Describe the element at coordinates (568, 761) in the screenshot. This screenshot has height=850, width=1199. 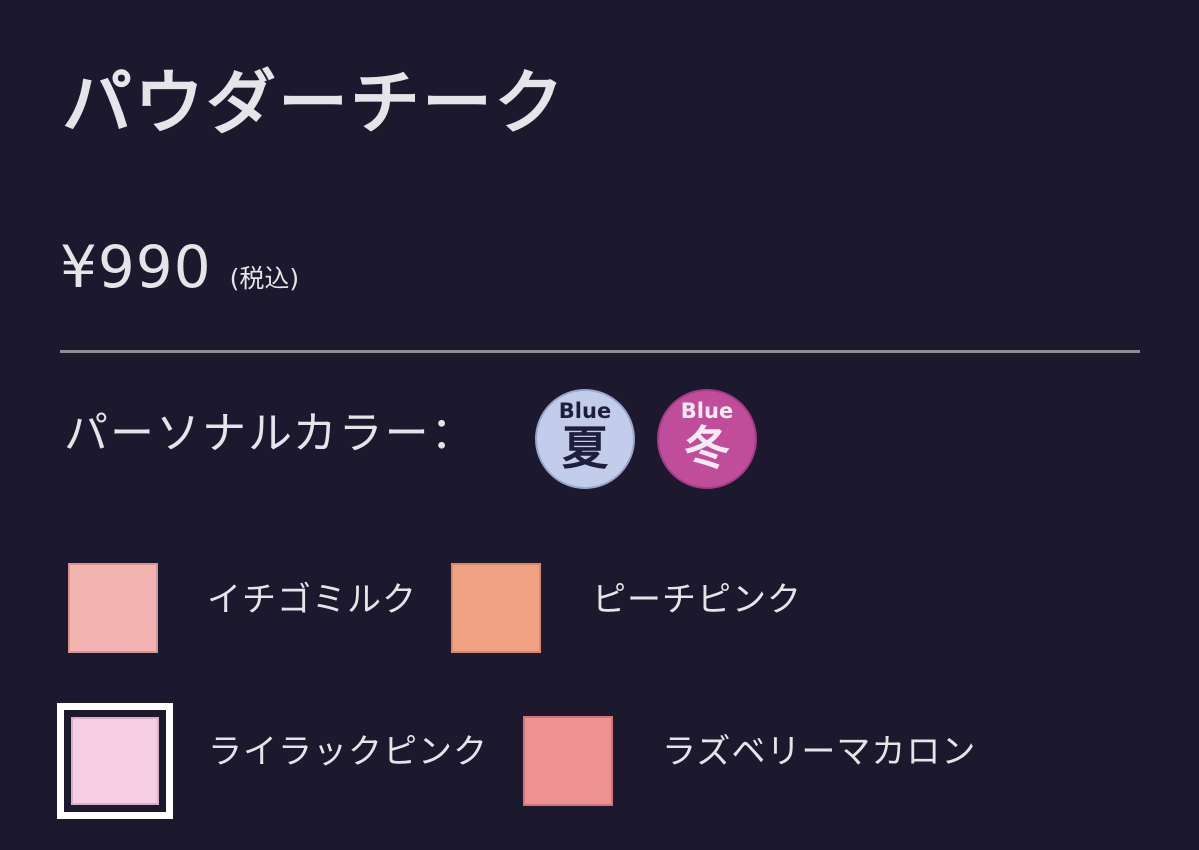
I see `color-swatch-raspberry-macaron` at that location.